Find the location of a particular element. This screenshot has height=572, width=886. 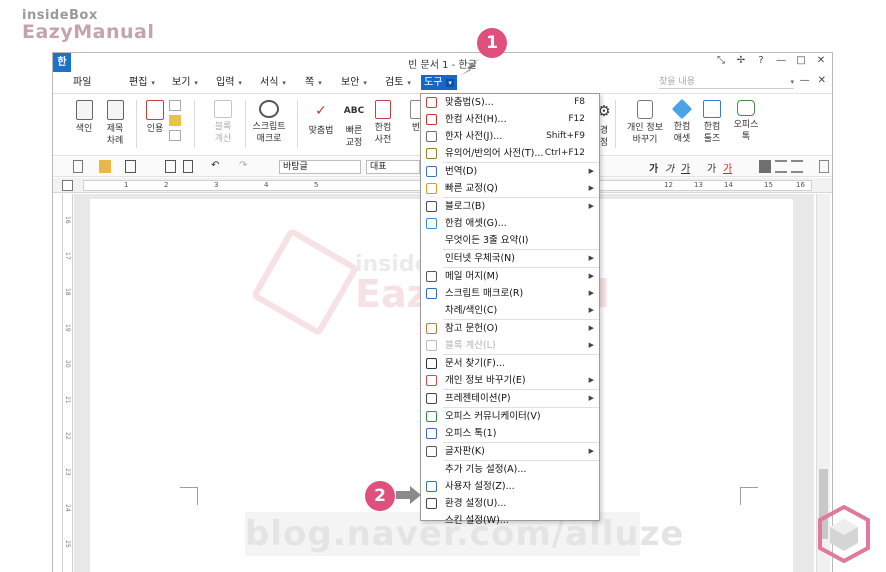

tab-selector is located at coordinates (67, 185).